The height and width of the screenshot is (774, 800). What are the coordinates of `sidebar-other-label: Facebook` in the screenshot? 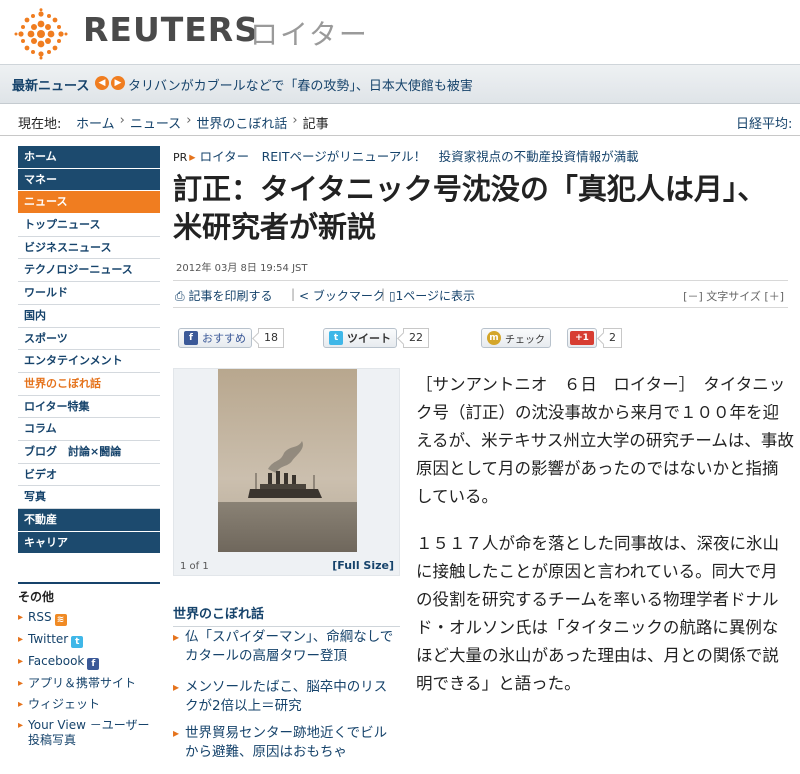 It's located at (56, 661).